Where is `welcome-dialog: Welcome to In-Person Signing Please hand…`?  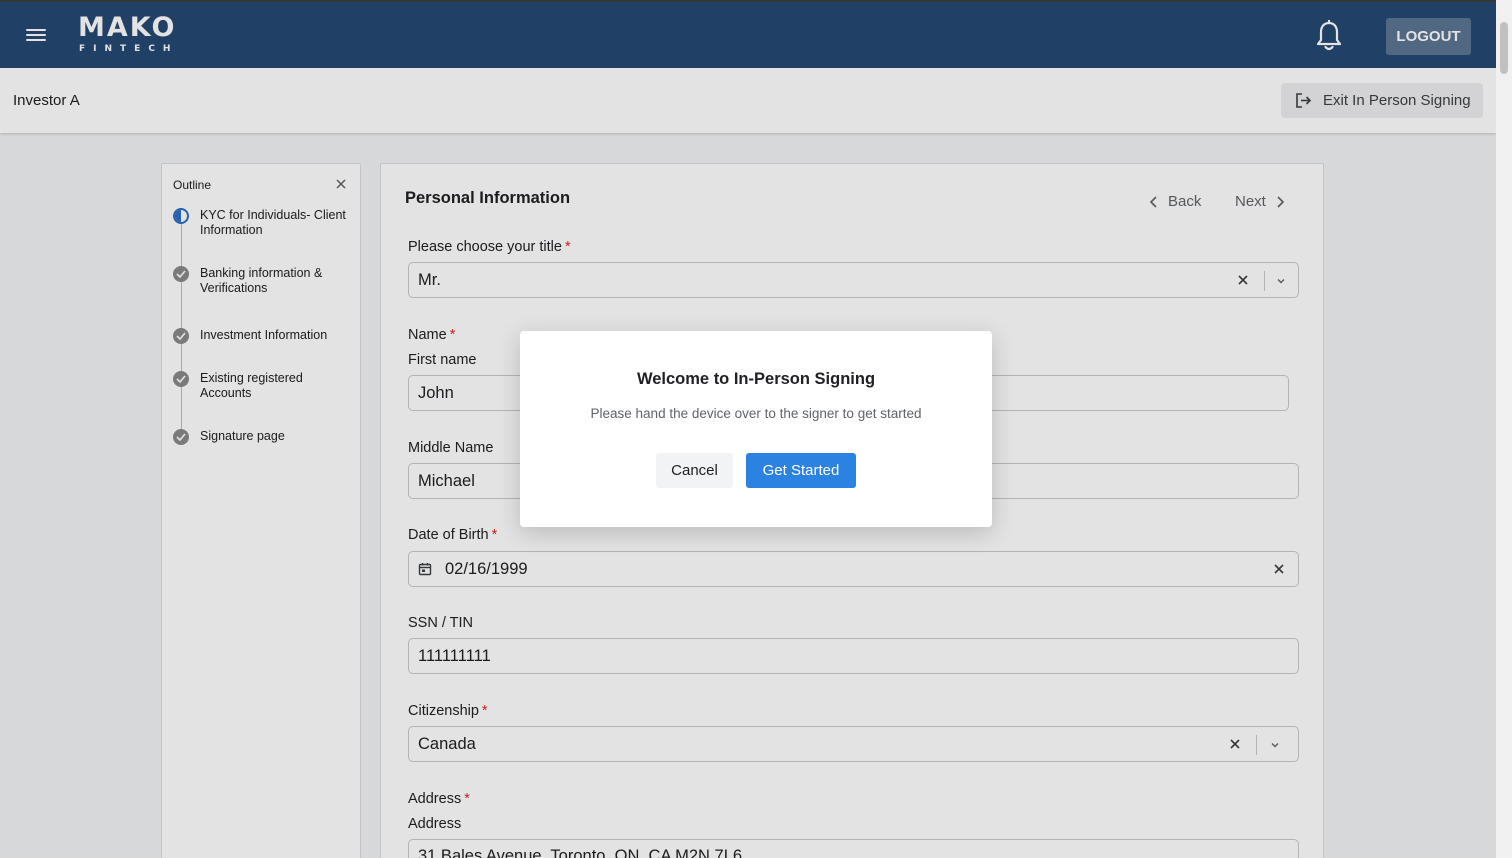
welcome-dialog: Welcome to In-Person Signing Please hand… is located at coordinates (756, 429).